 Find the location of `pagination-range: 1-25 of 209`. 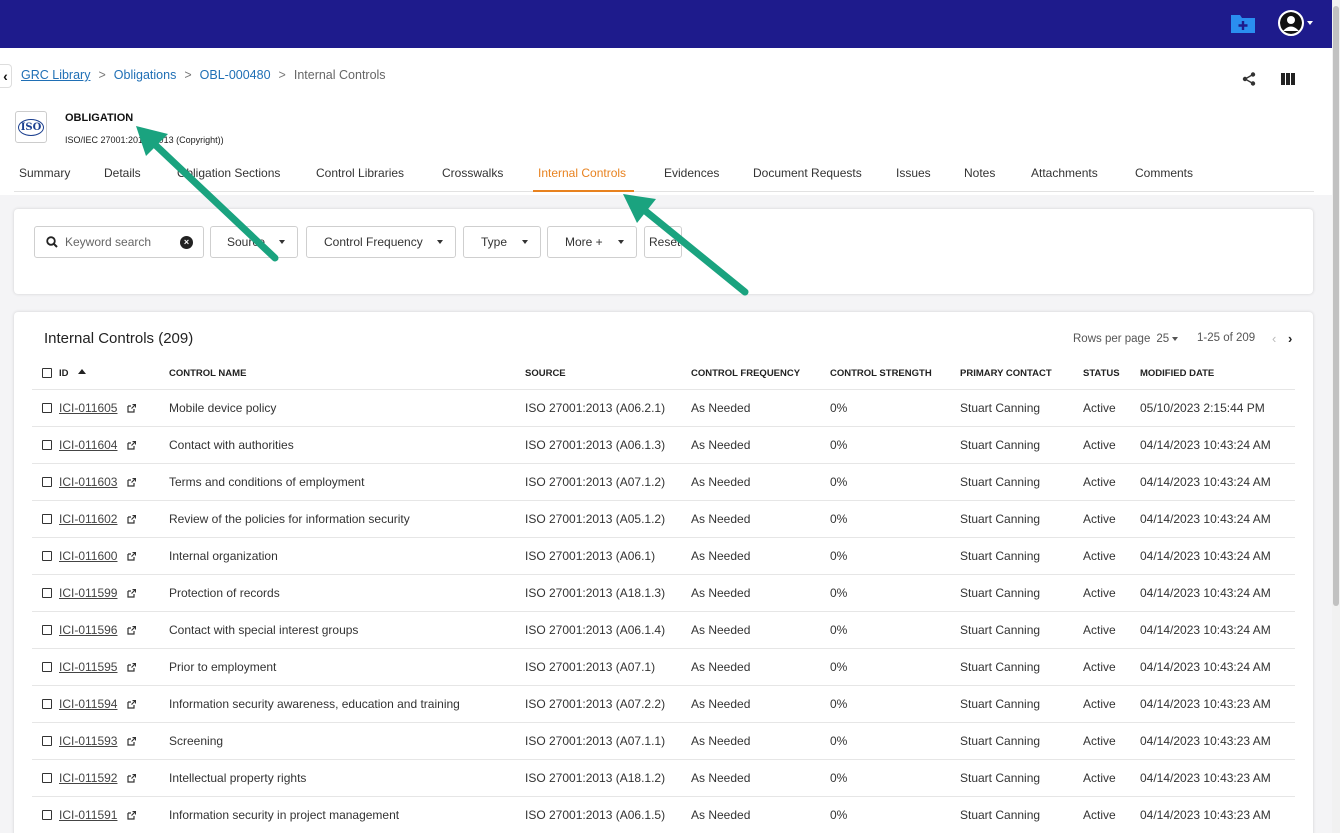

pagination-range: 1-25 of 209 is located at coordinates (1226, 338).